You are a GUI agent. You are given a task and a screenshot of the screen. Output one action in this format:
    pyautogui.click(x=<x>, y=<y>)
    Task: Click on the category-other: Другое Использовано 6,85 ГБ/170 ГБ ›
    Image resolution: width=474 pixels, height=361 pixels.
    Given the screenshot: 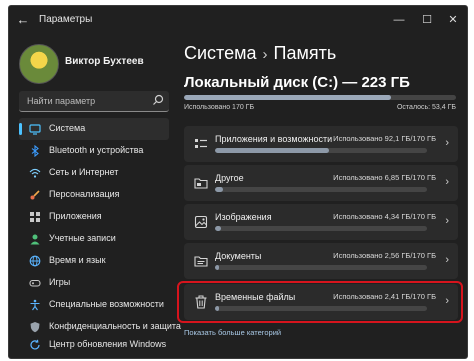 What is the action you would take?
    pyautogui.click(x=321, y=183)
    